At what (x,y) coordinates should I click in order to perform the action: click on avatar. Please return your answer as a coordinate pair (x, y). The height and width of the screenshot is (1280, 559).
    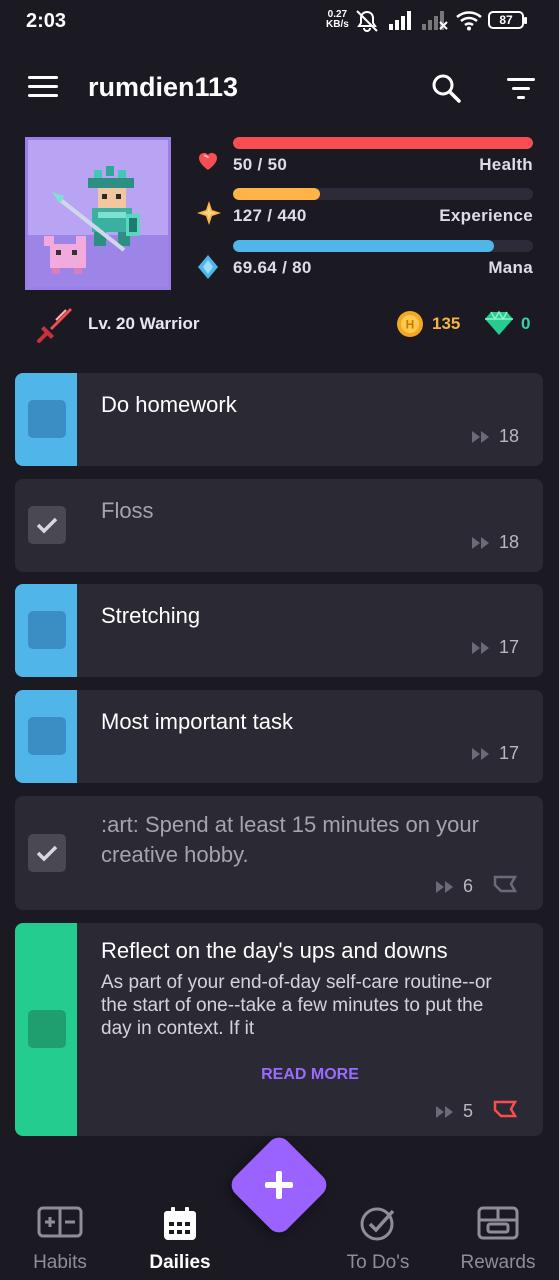
    Looking at the image, I should click on (98, 213).